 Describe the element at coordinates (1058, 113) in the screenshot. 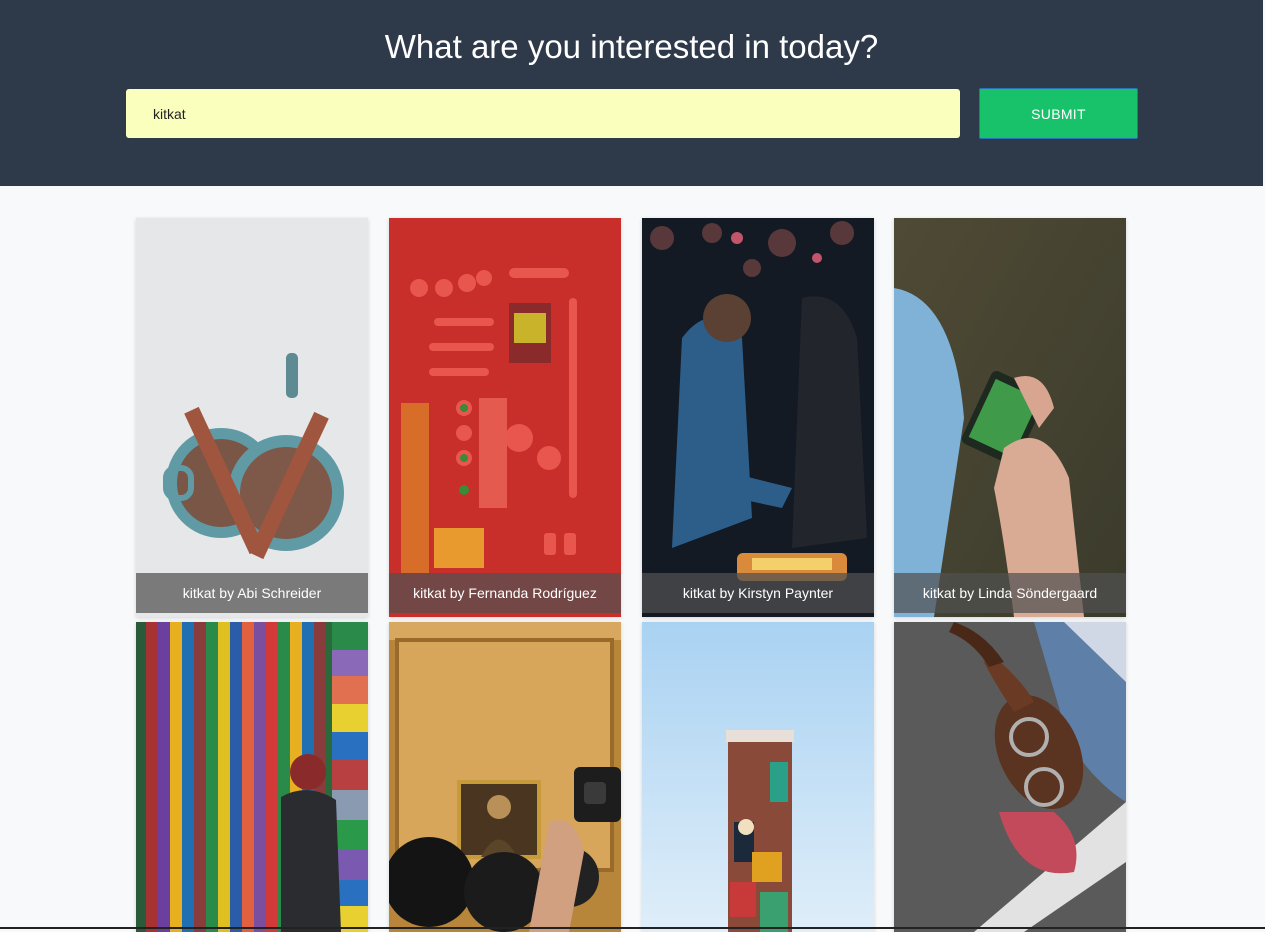

I see `submit-button: SUBMIT` at that location.